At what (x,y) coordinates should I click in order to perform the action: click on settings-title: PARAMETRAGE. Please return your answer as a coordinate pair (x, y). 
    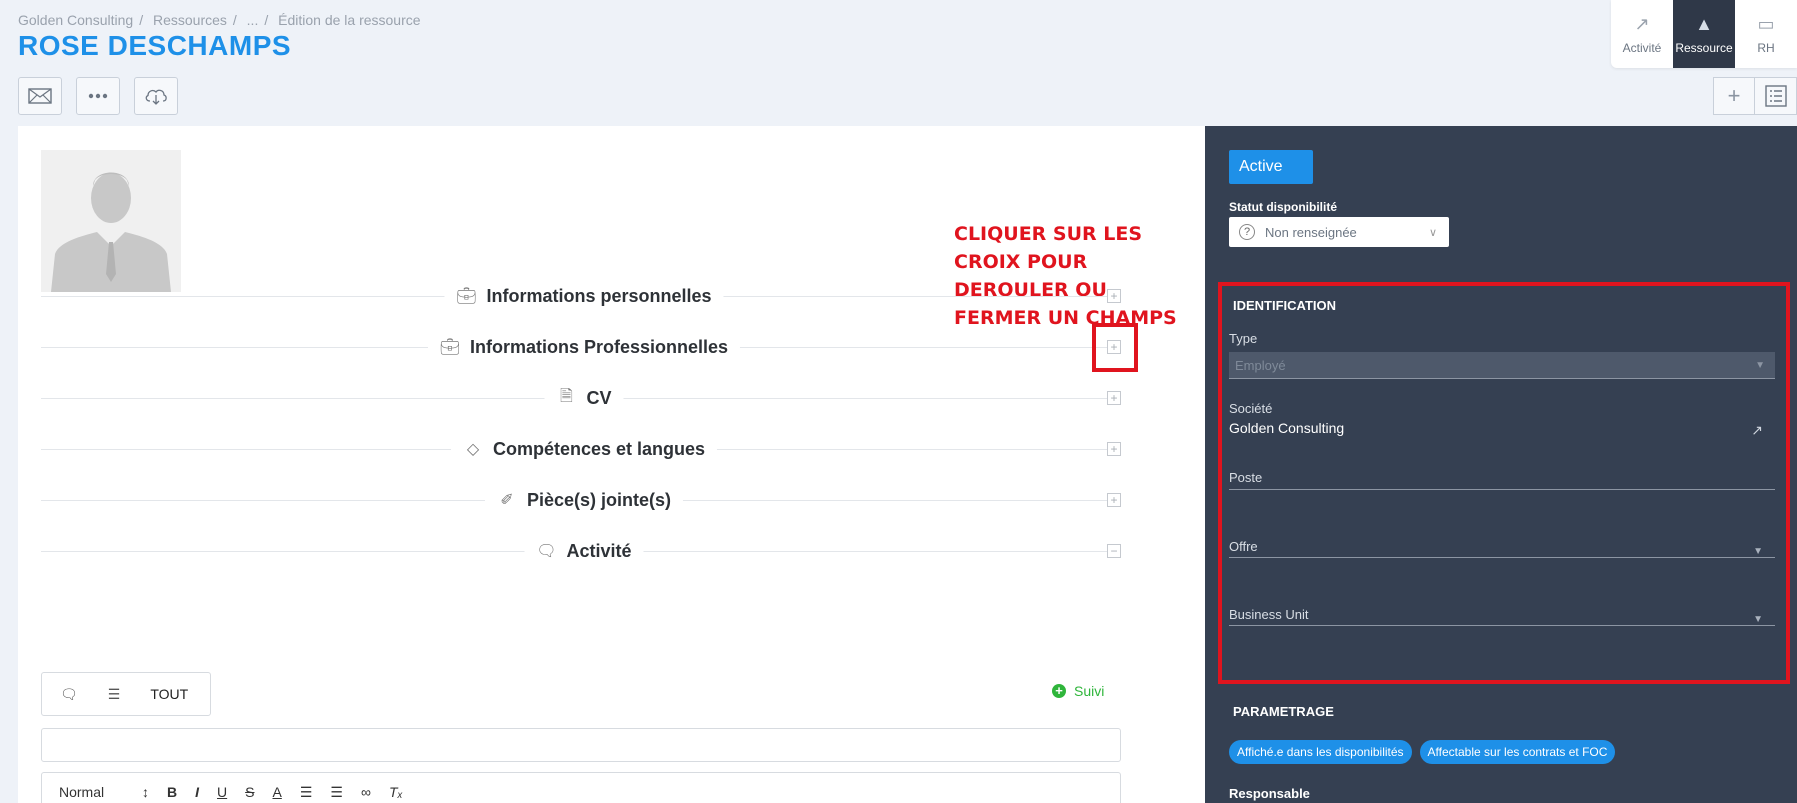
    Looking at the image, I should click on (1283, 711).